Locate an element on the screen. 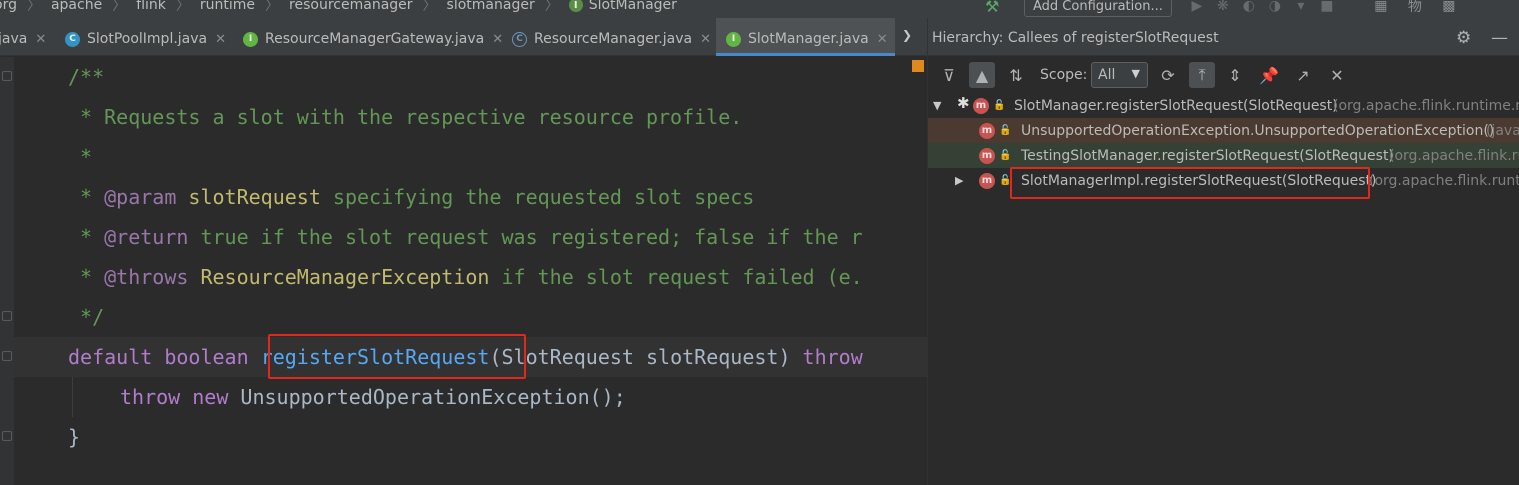  run-toolbar: ⚒ Add Configuration... ▶ ❋ ◐ ◑ ▾ ■ ▦ 物 ▩ is located at coordinates (1223, 8).